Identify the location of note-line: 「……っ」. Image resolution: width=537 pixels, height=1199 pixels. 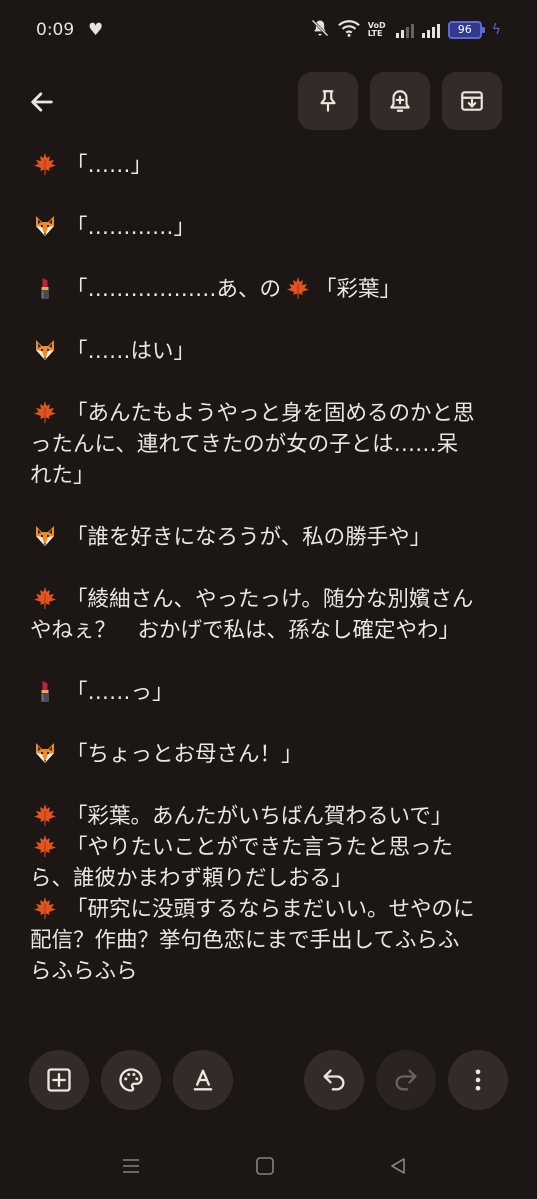
(275, 692).